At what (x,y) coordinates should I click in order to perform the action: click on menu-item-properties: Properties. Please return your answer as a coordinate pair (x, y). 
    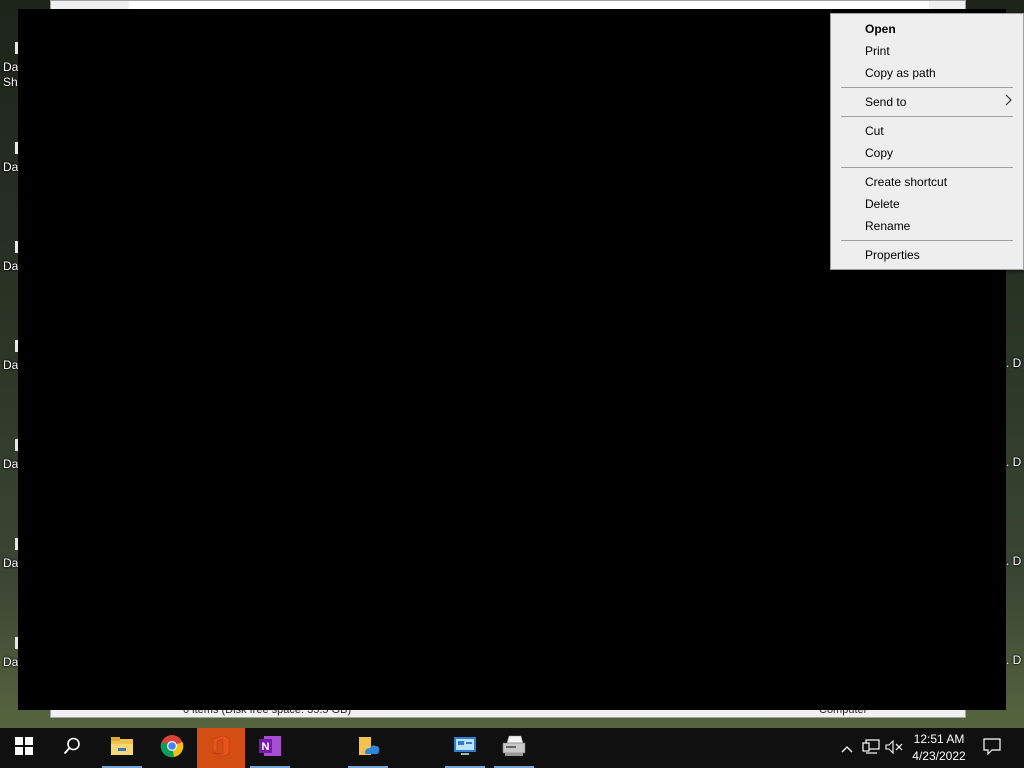
    Looking at the image, I should click on (927, 255).